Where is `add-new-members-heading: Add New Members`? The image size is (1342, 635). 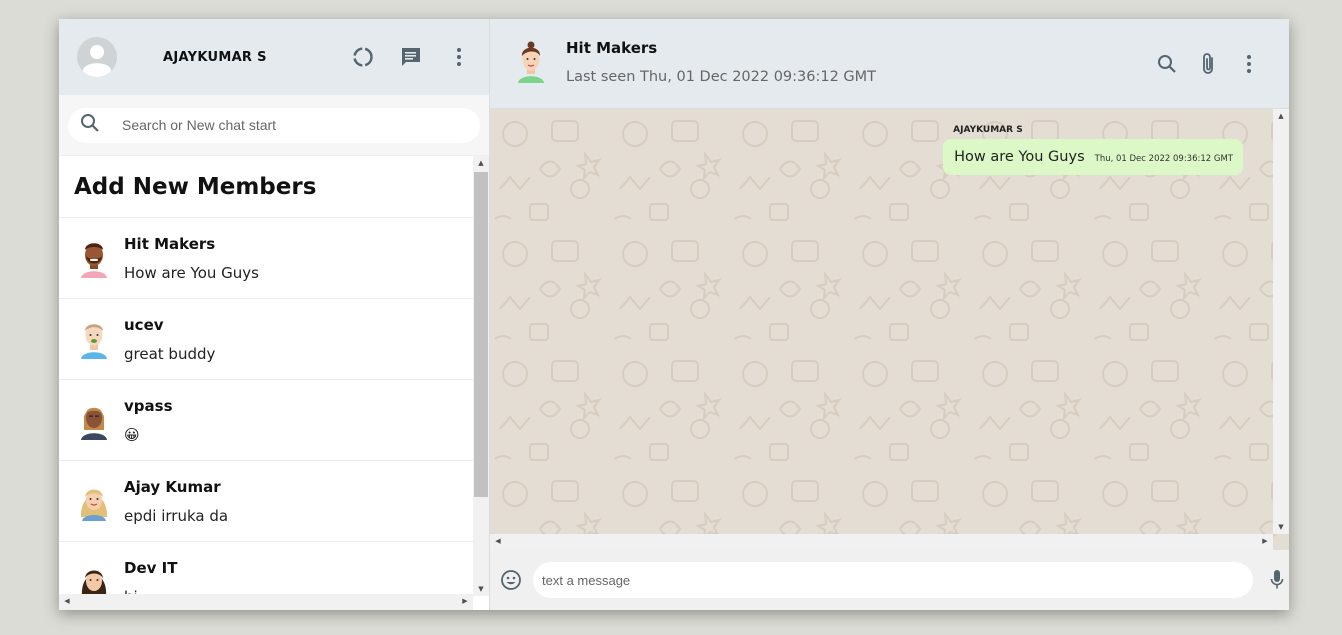 add-new-members-heading: Add New Members is located at coordinates (266, 187).